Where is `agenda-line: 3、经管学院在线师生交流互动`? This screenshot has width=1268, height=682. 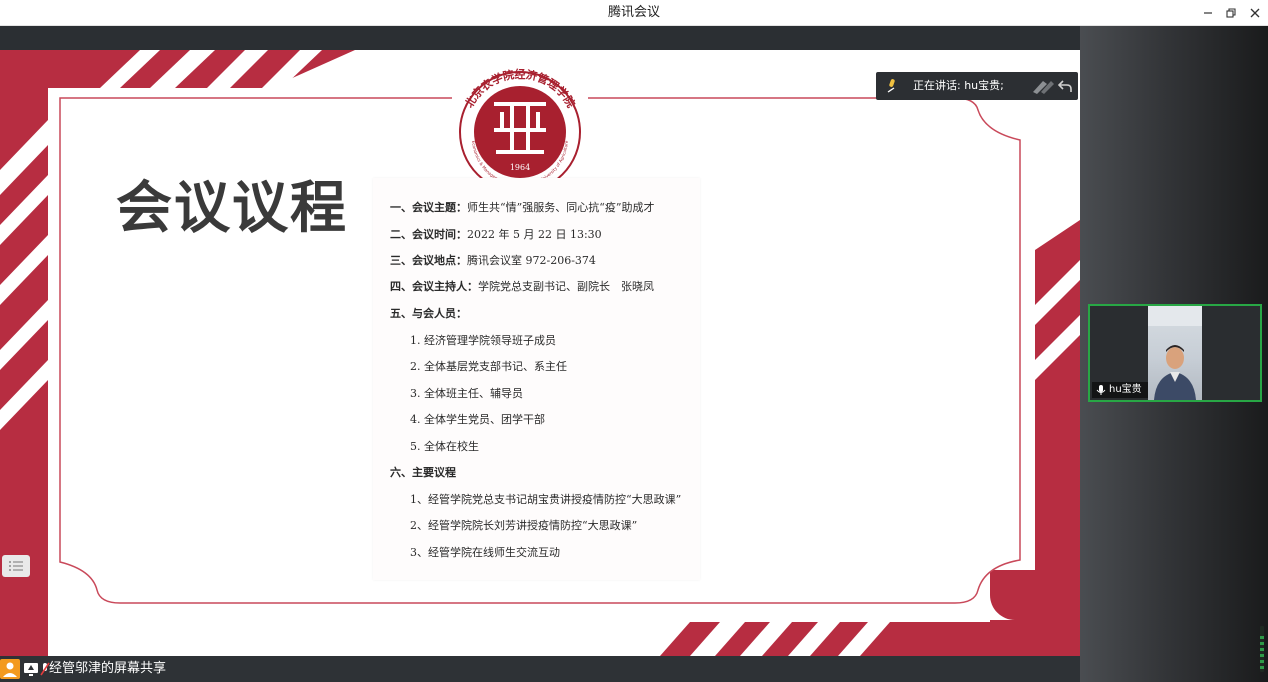 agenda-line: 3、经管学院在线师生交流互动 is located at coordinates (485, 552).